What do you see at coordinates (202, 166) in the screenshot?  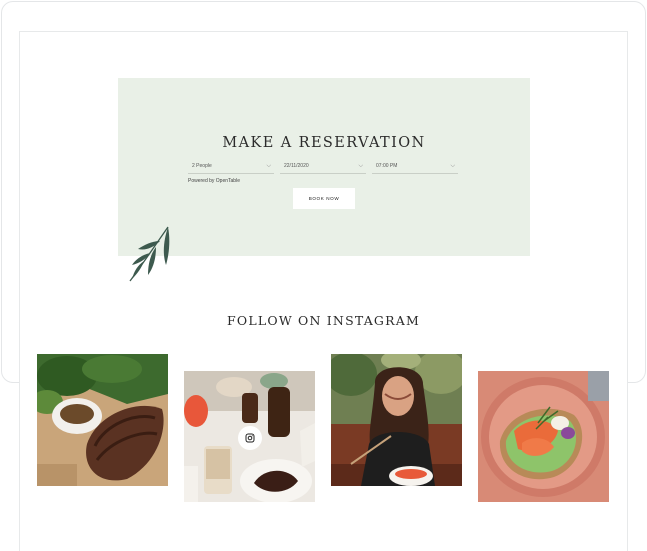 I see `people-select-value: 2 People` at bounding box center [202, 166].